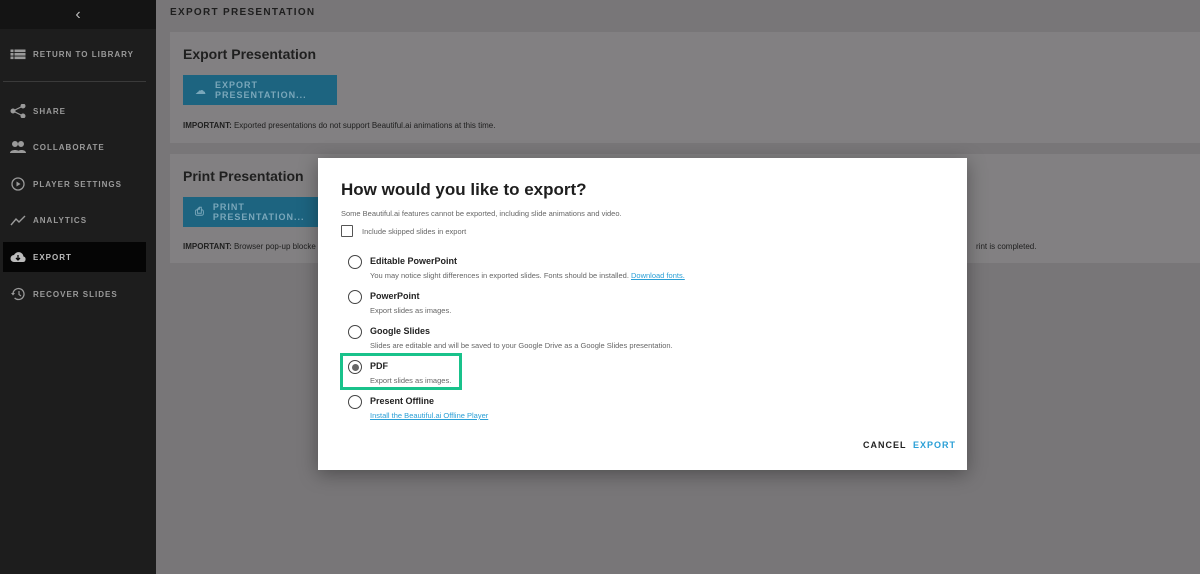 This screenshot has width=1200, height=574. What do you see at coordinates (243, 176) in the screenshot?
I see `print-heading: Print Presentation` at bounding box center [243, 176].